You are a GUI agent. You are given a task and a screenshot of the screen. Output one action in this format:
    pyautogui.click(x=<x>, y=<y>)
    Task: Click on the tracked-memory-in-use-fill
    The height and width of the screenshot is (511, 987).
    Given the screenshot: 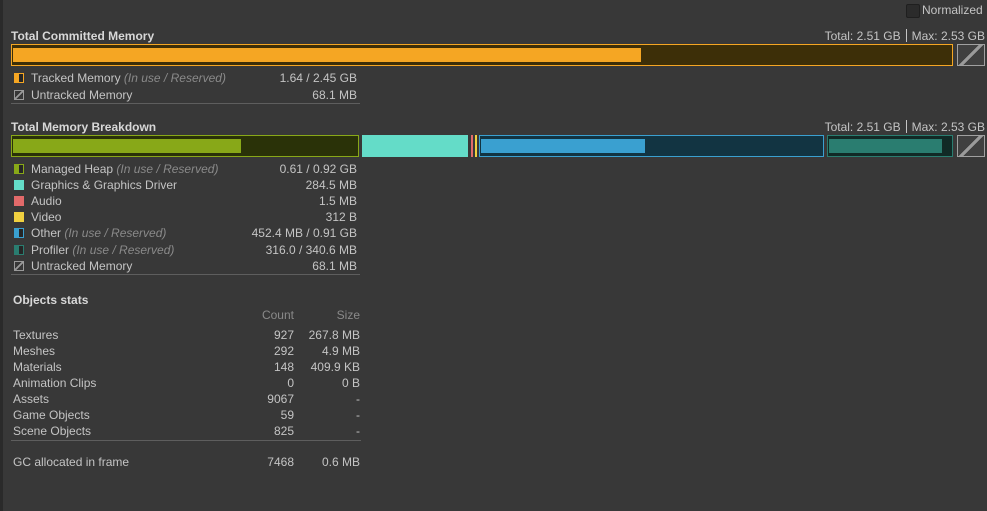 What is the action you would take?
    pyautogui.click(x=327, y=55)
    